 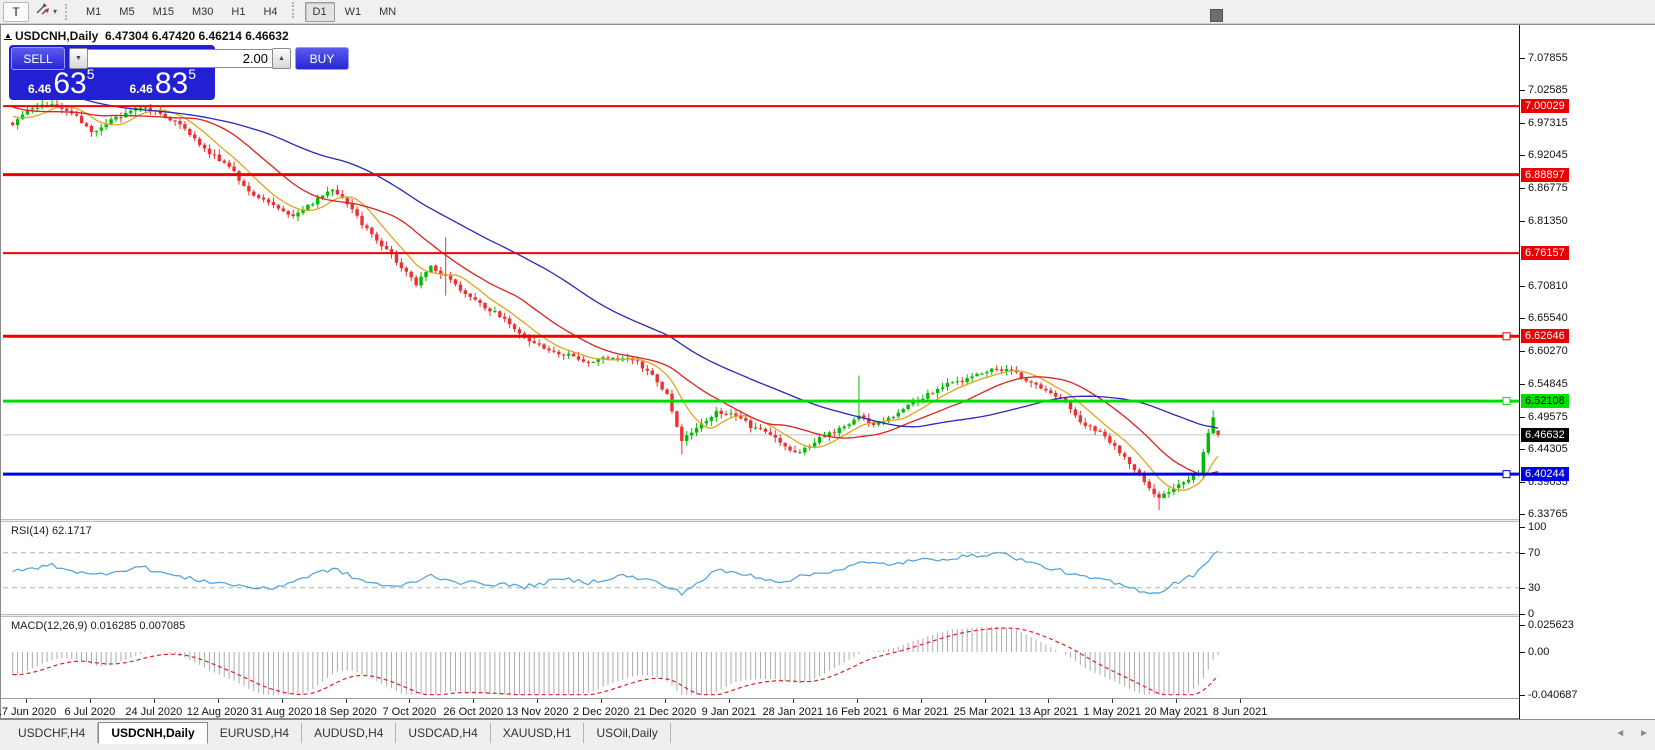 I want to click on date-tick-label: 17 Jun 2020, so click(x=28, y=712).